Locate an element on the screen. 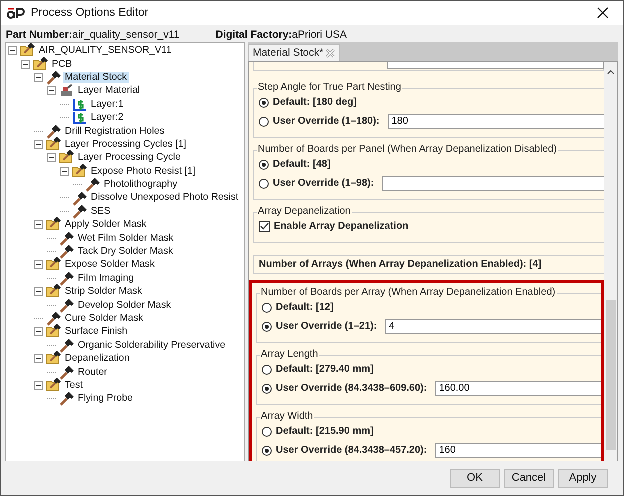 The width and height of the screenshot is (624, 496). info-text: Digital Factory:aPriori USA is located at coordinates (282, 35).